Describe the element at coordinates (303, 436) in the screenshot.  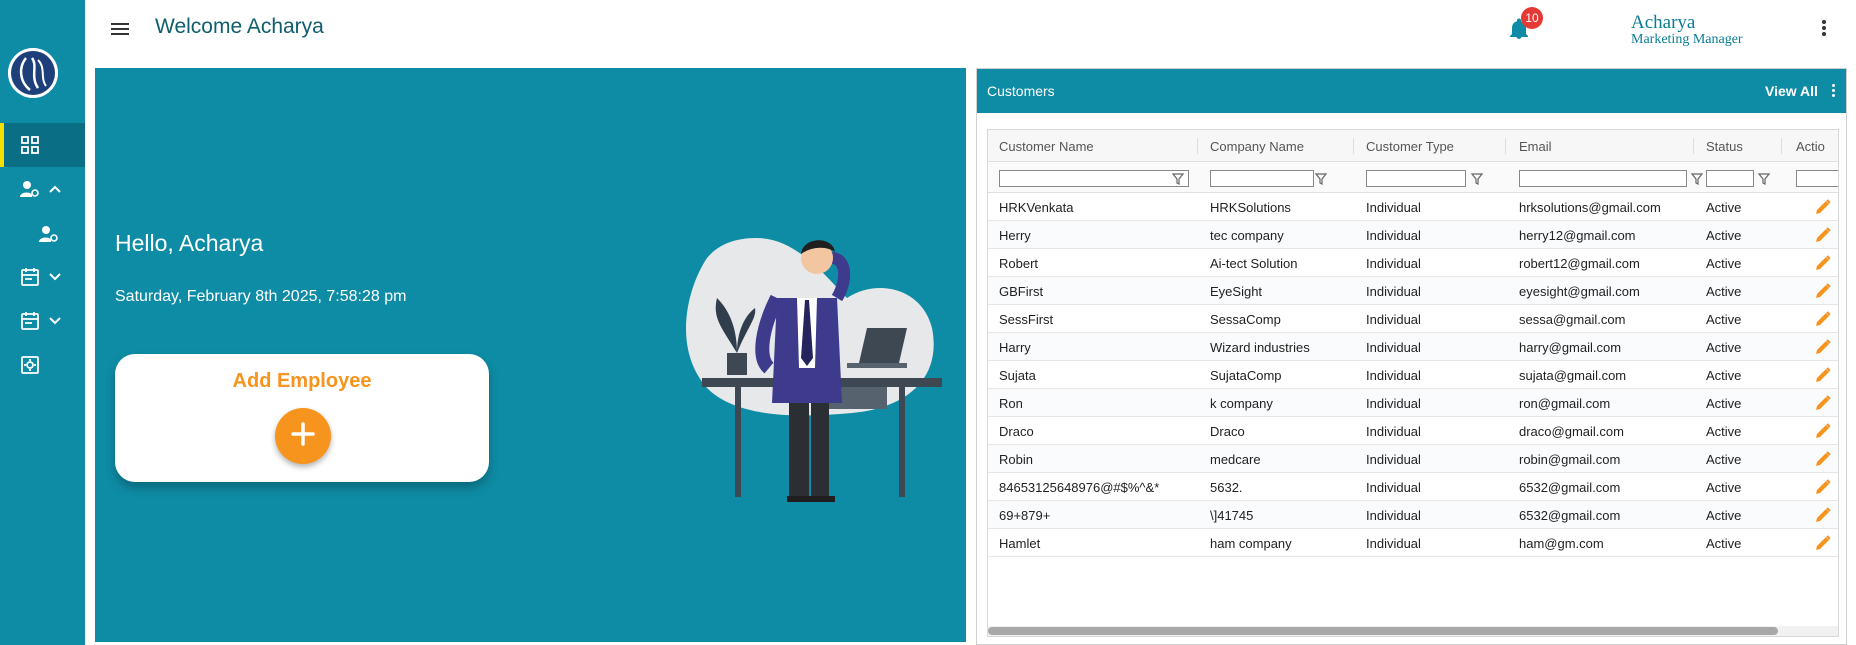
I see `add-employee-button` at that location.